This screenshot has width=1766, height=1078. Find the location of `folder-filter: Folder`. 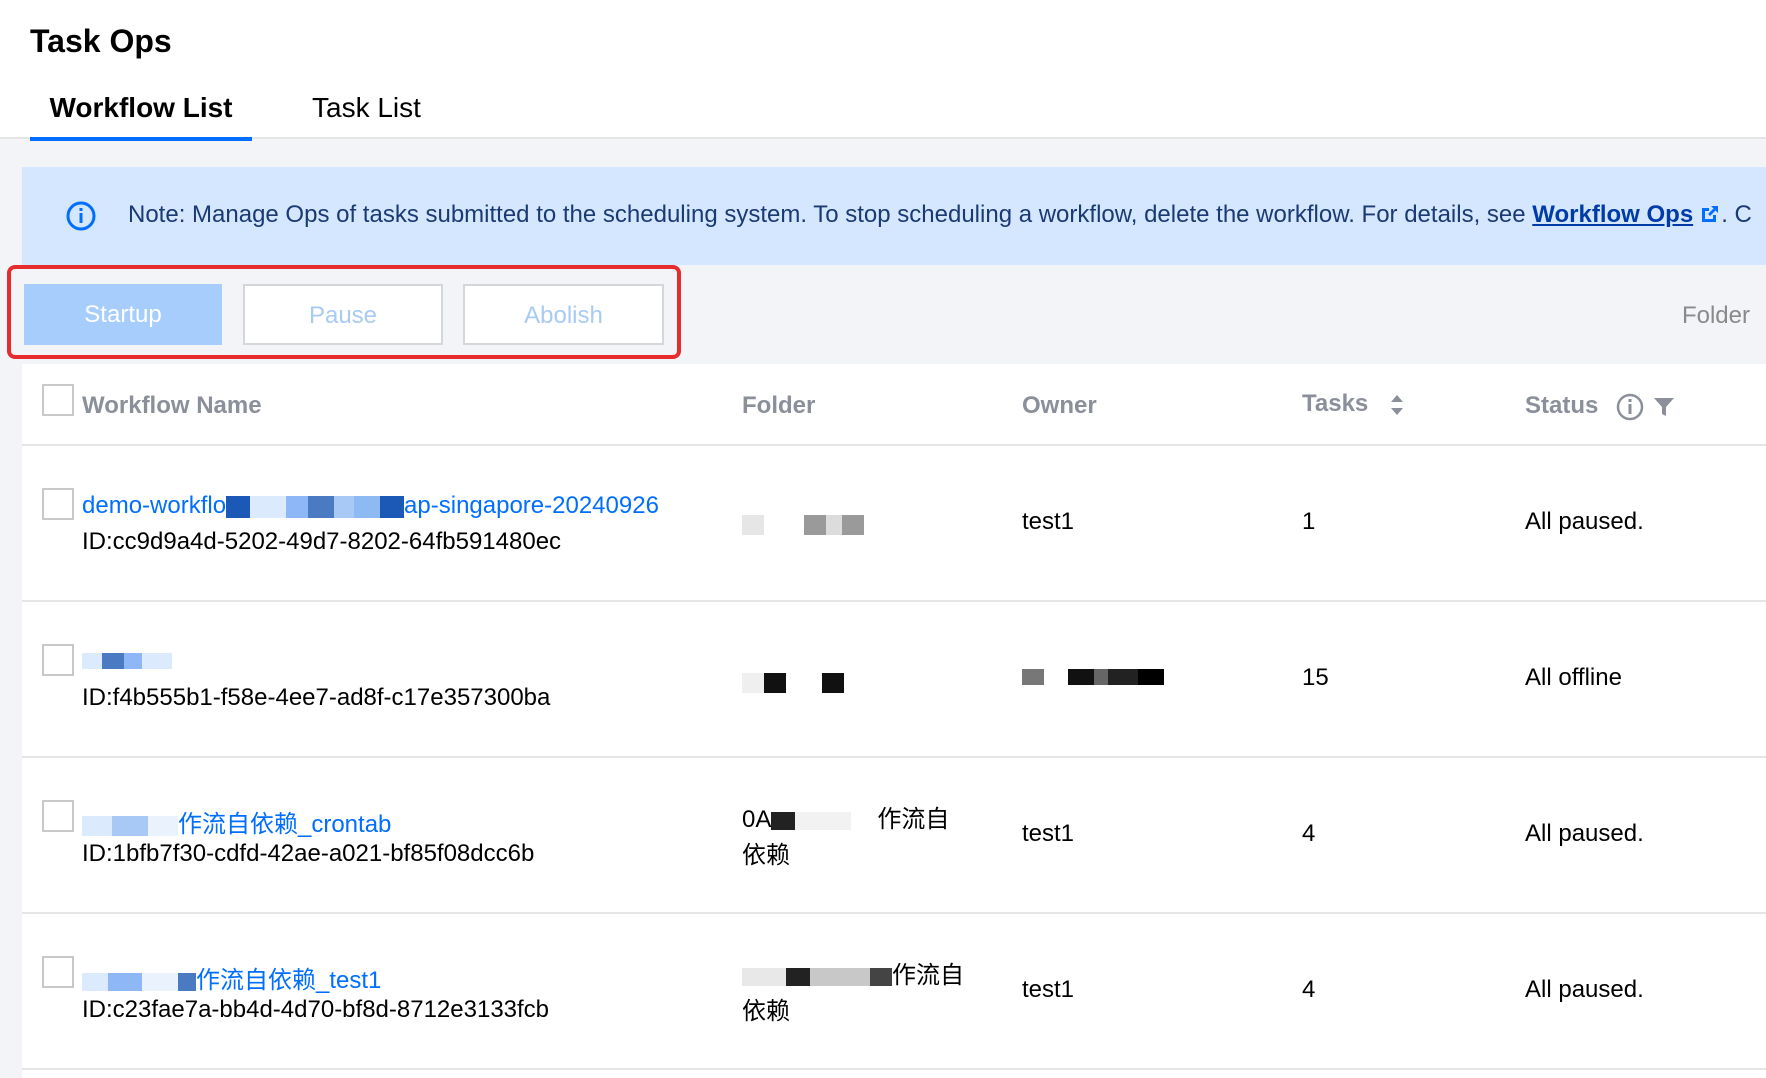

folder-filter: Folder is located at coordinates (1716, 316).